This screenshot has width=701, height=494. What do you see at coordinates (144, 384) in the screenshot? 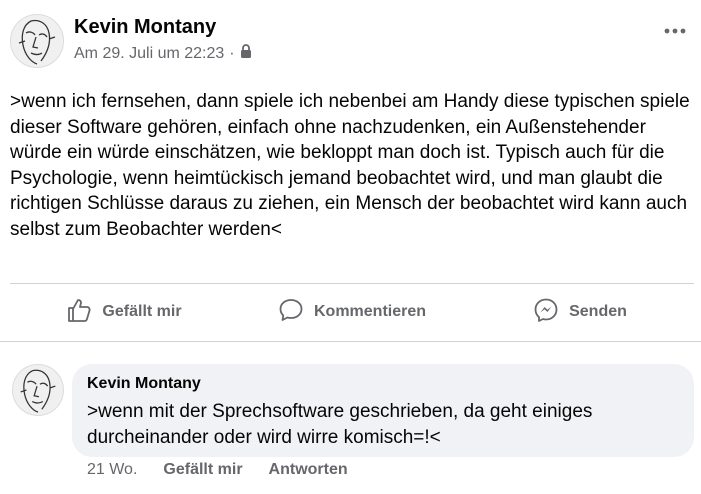
I see `comment-author-name: Kevin Montany` at bounding box center [144, 384].